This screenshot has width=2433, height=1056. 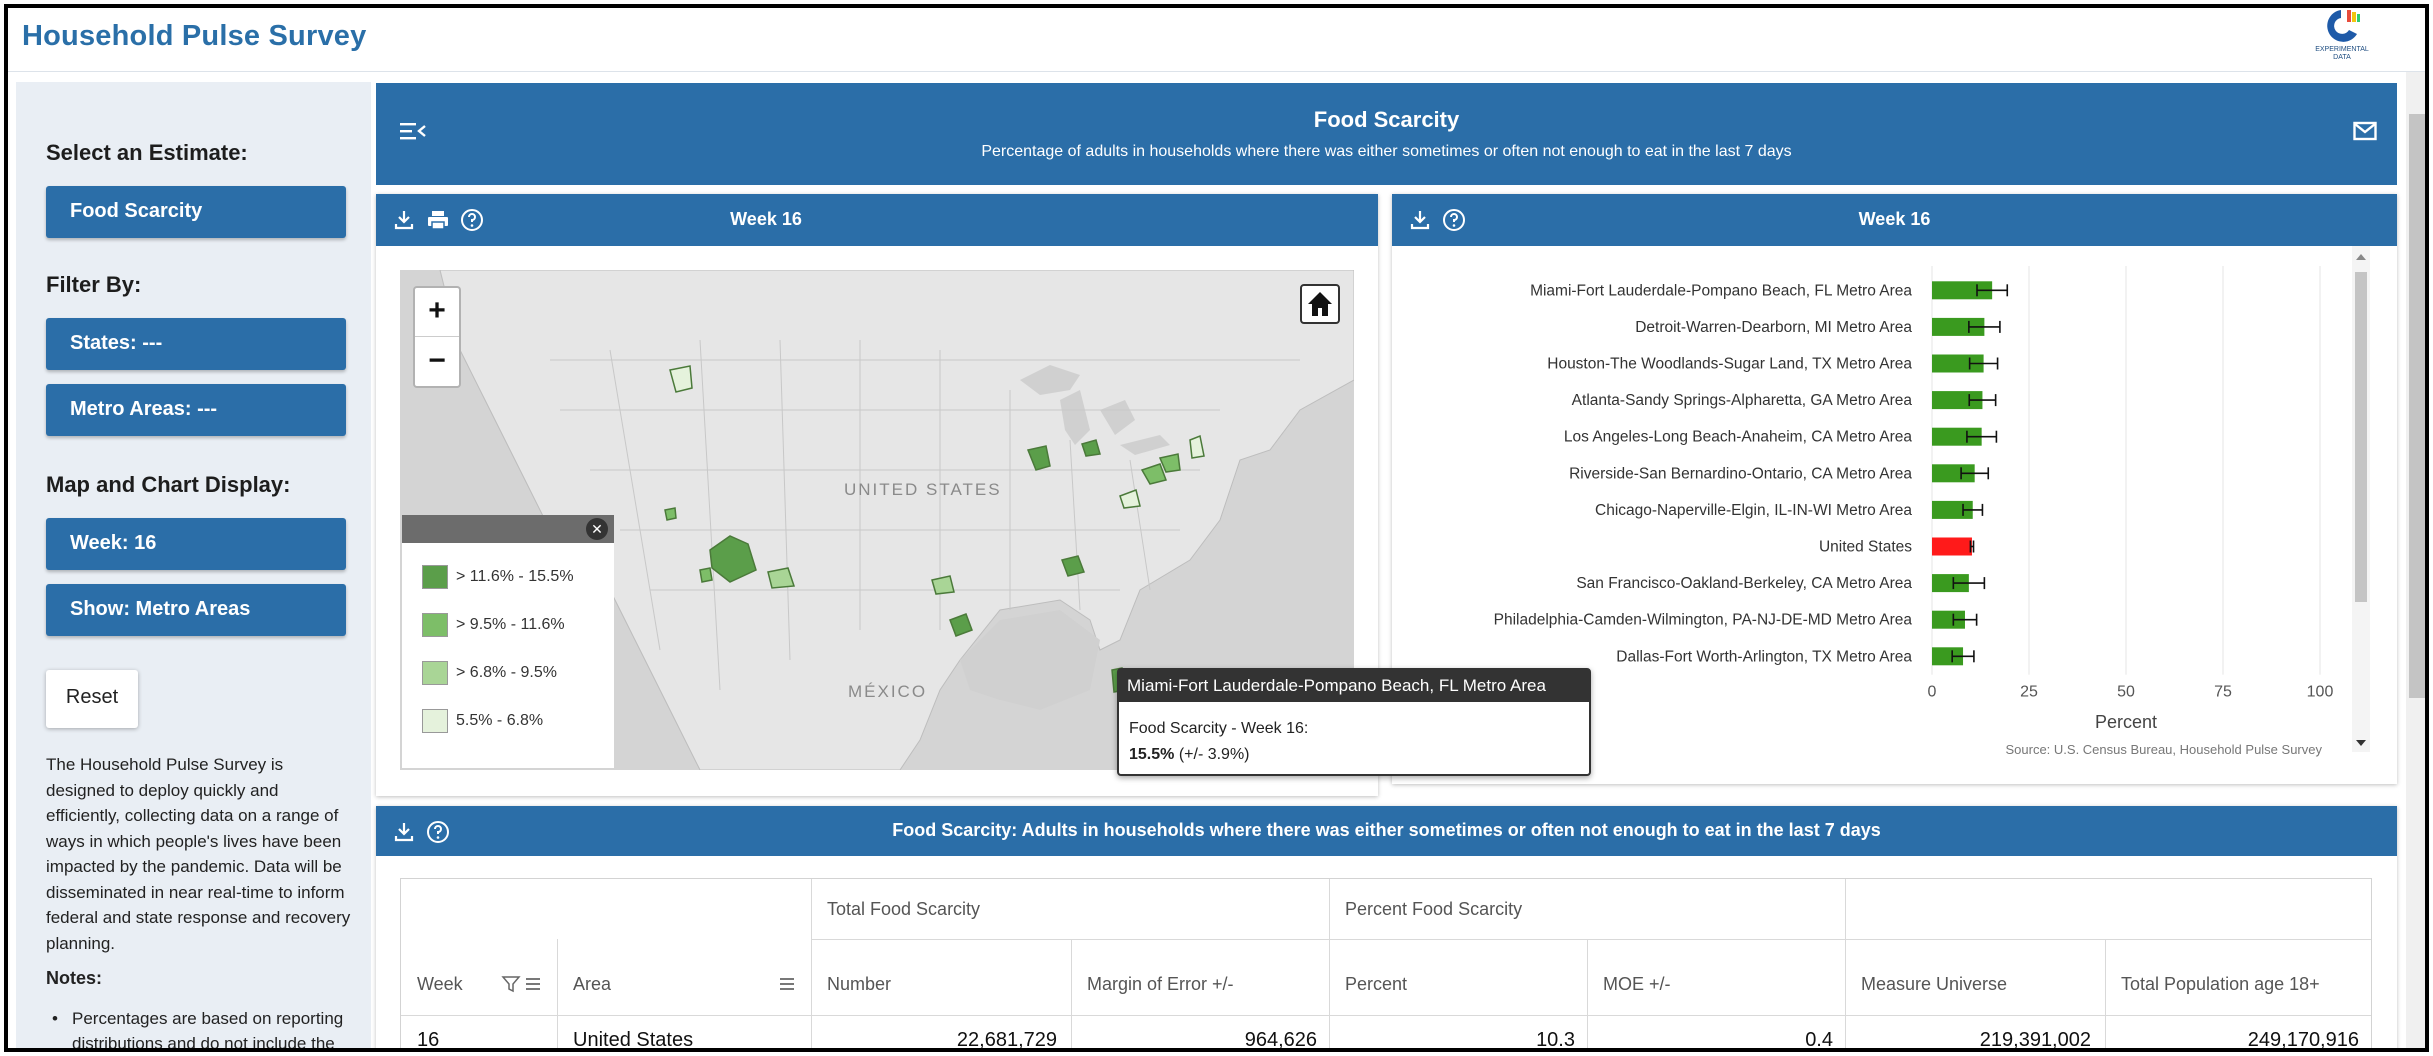 I want to click on bar, so click(x=1952, y=546).